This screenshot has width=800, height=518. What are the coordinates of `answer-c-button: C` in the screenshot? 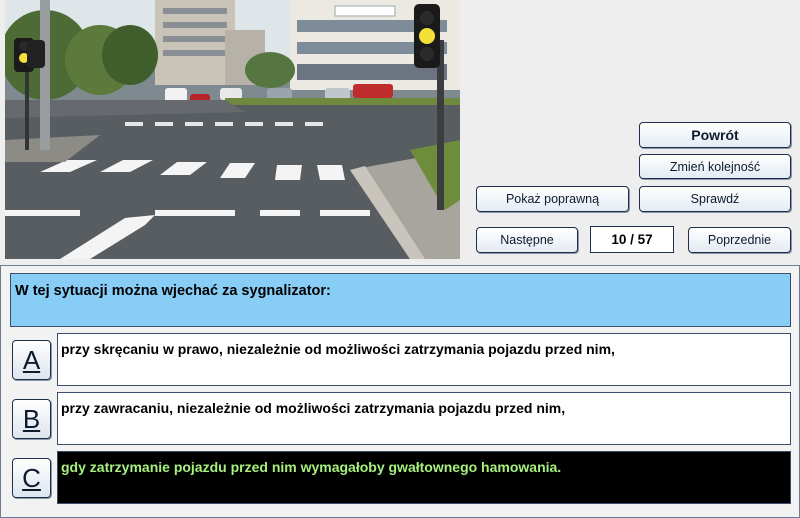 It's located at (31, 478).